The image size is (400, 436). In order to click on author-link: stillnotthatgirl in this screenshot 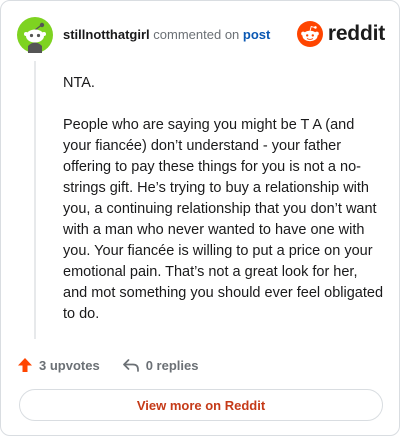, I will do `click(106, 34)`.